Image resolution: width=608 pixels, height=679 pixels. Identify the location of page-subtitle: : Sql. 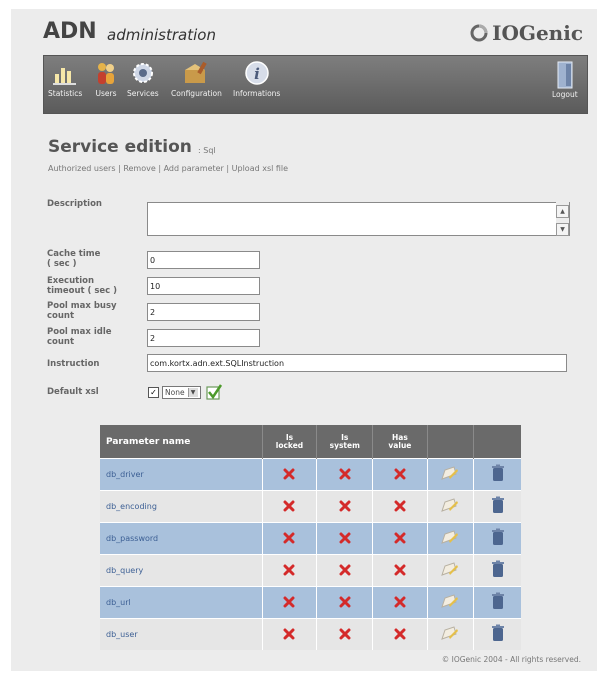
(207, 150).